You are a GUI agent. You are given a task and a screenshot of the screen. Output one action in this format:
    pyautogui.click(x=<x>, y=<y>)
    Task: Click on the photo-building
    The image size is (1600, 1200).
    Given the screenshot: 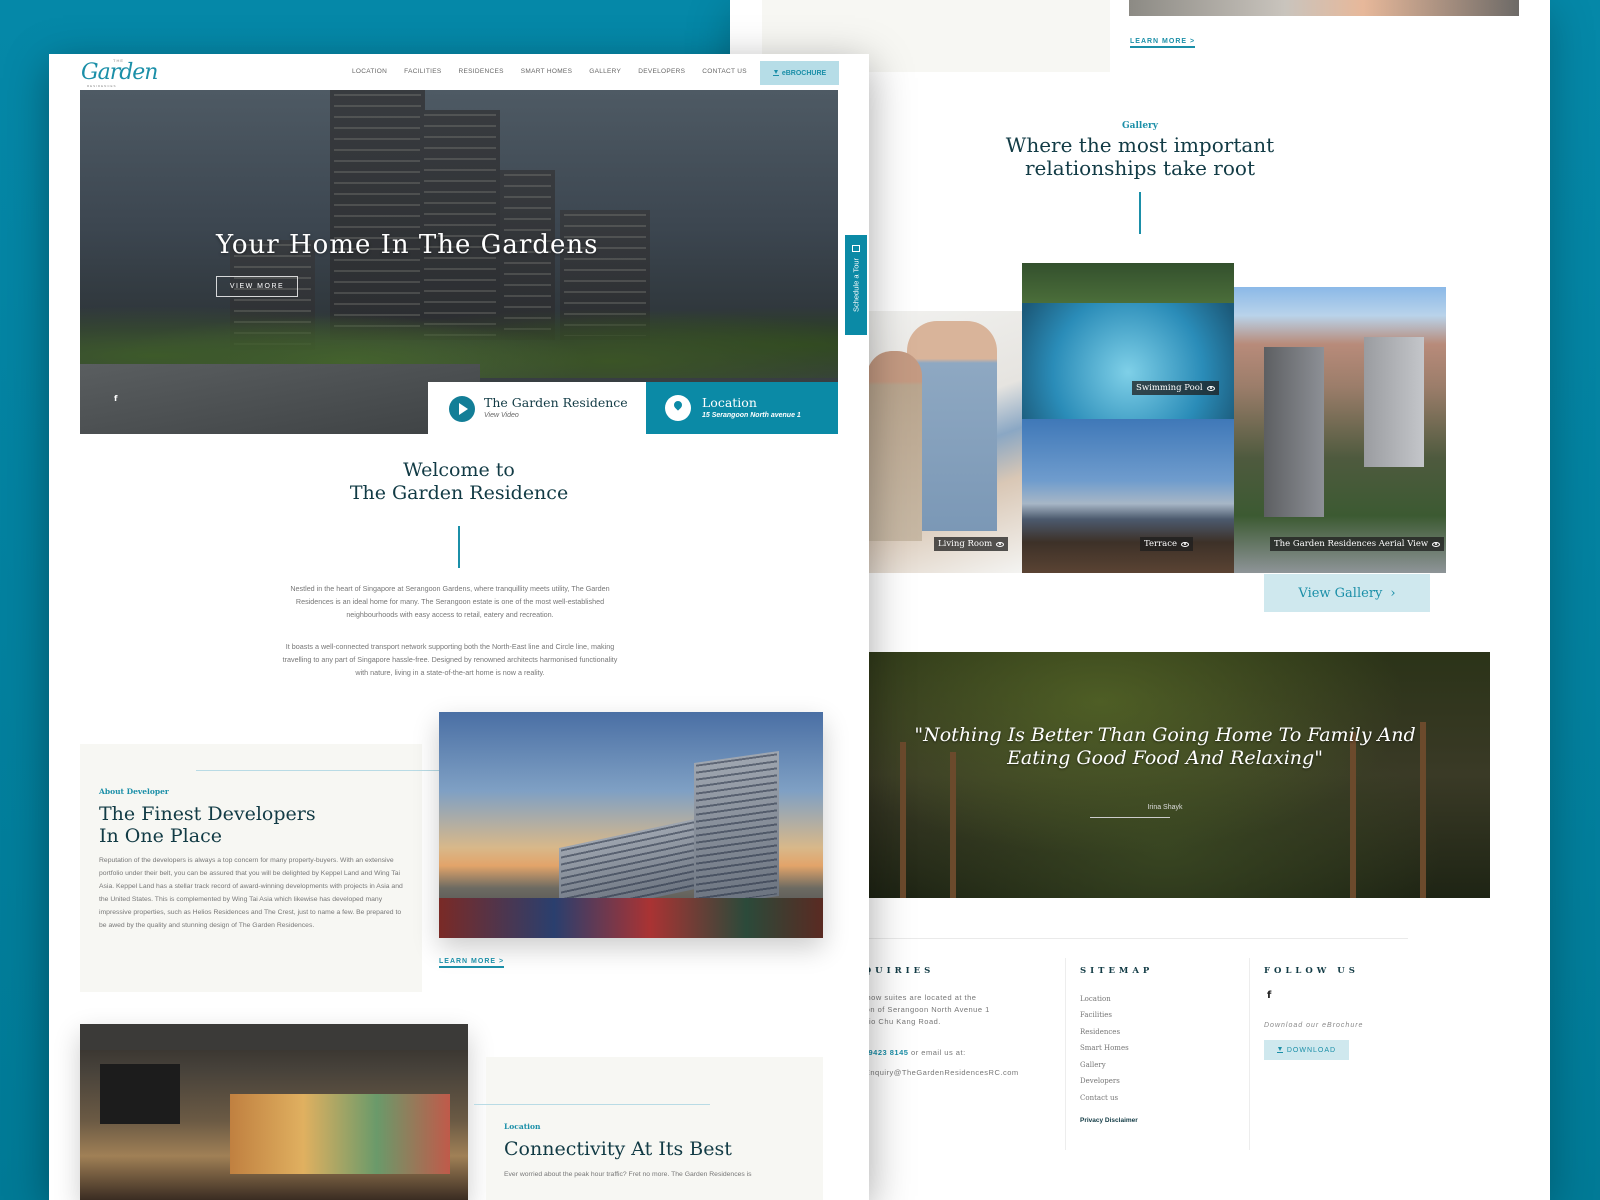 What is the action you would take?
    pyautogui.click(x=736, y=829)
    